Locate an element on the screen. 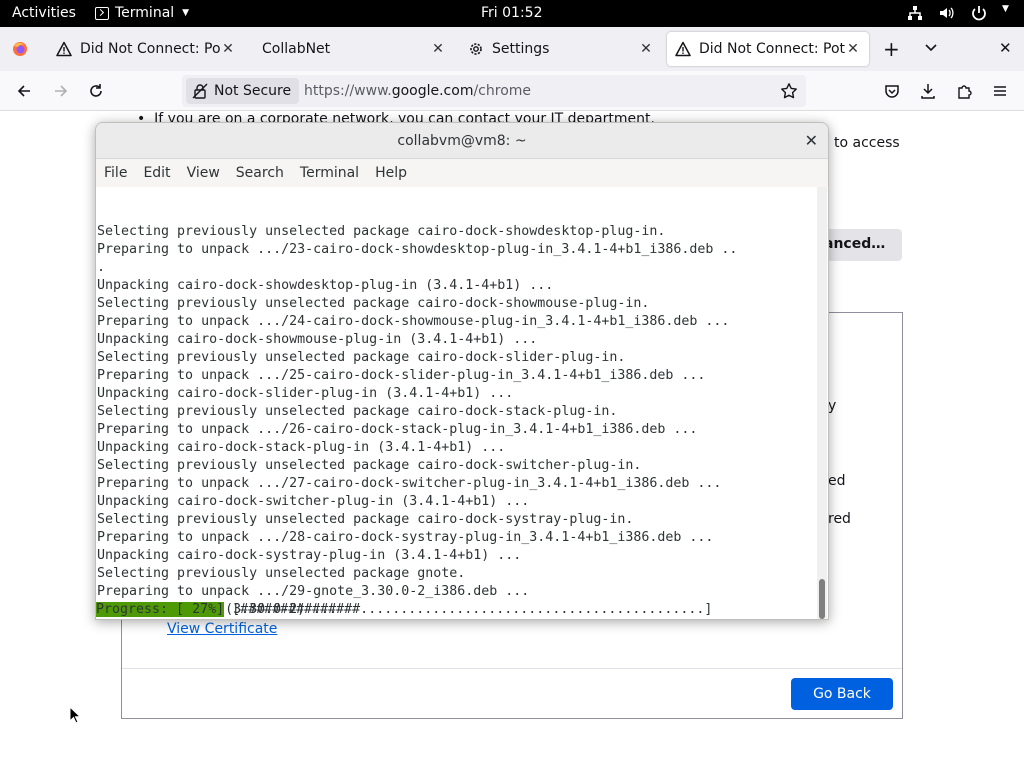  page-text-fragment: ed is located at coordinates (837, 481).